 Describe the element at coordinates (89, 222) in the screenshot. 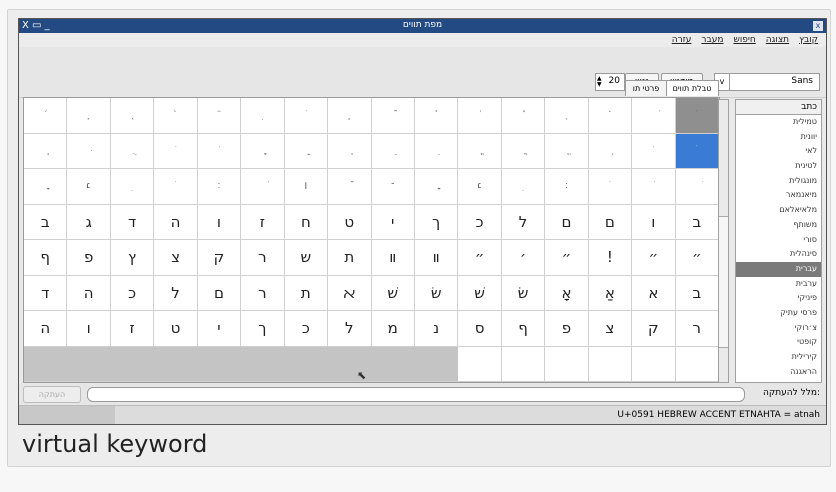

I see `character-cell: ג` at that location.